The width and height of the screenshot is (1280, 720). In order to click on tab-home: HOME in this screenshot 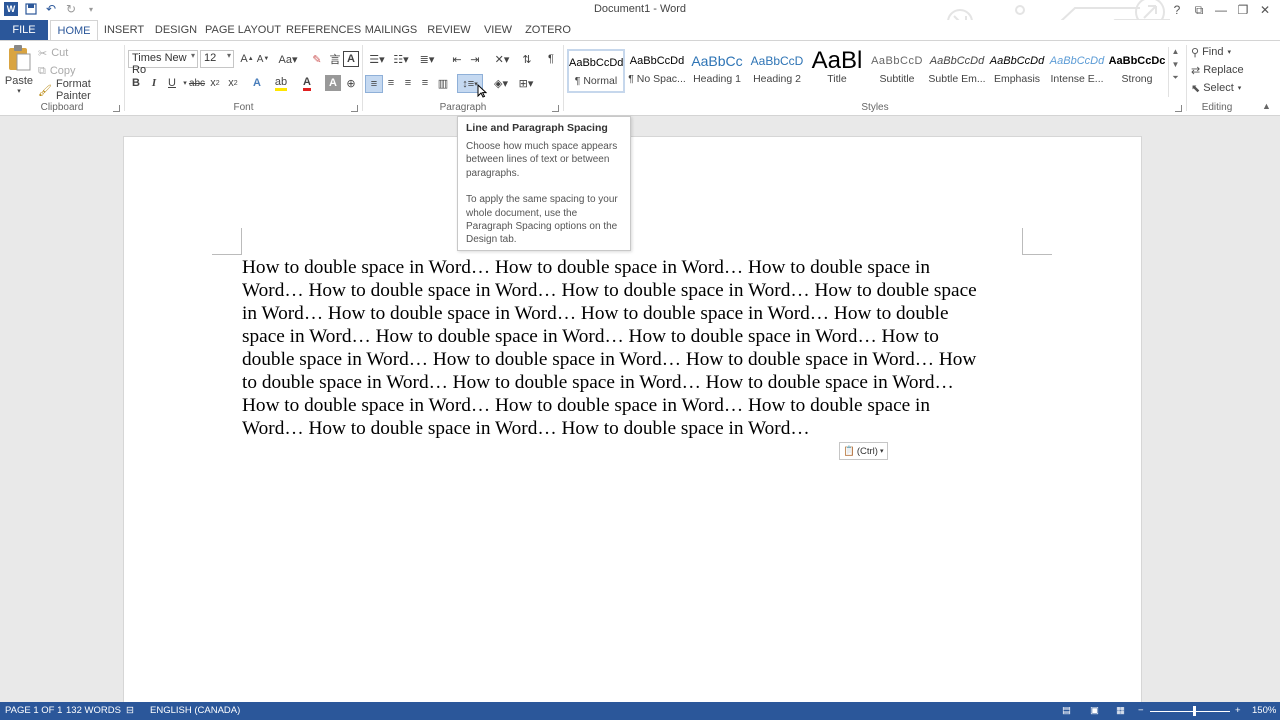, I will do `click(74, 30)`.